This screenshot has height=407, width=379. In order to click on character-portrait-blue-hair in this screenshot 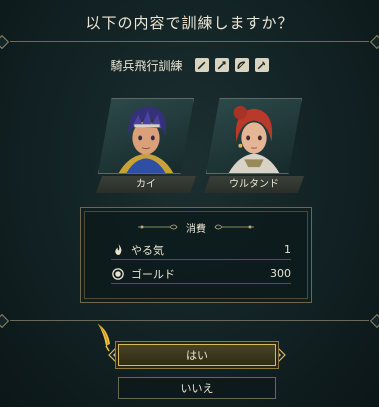, I will do `click(146, 139)`.